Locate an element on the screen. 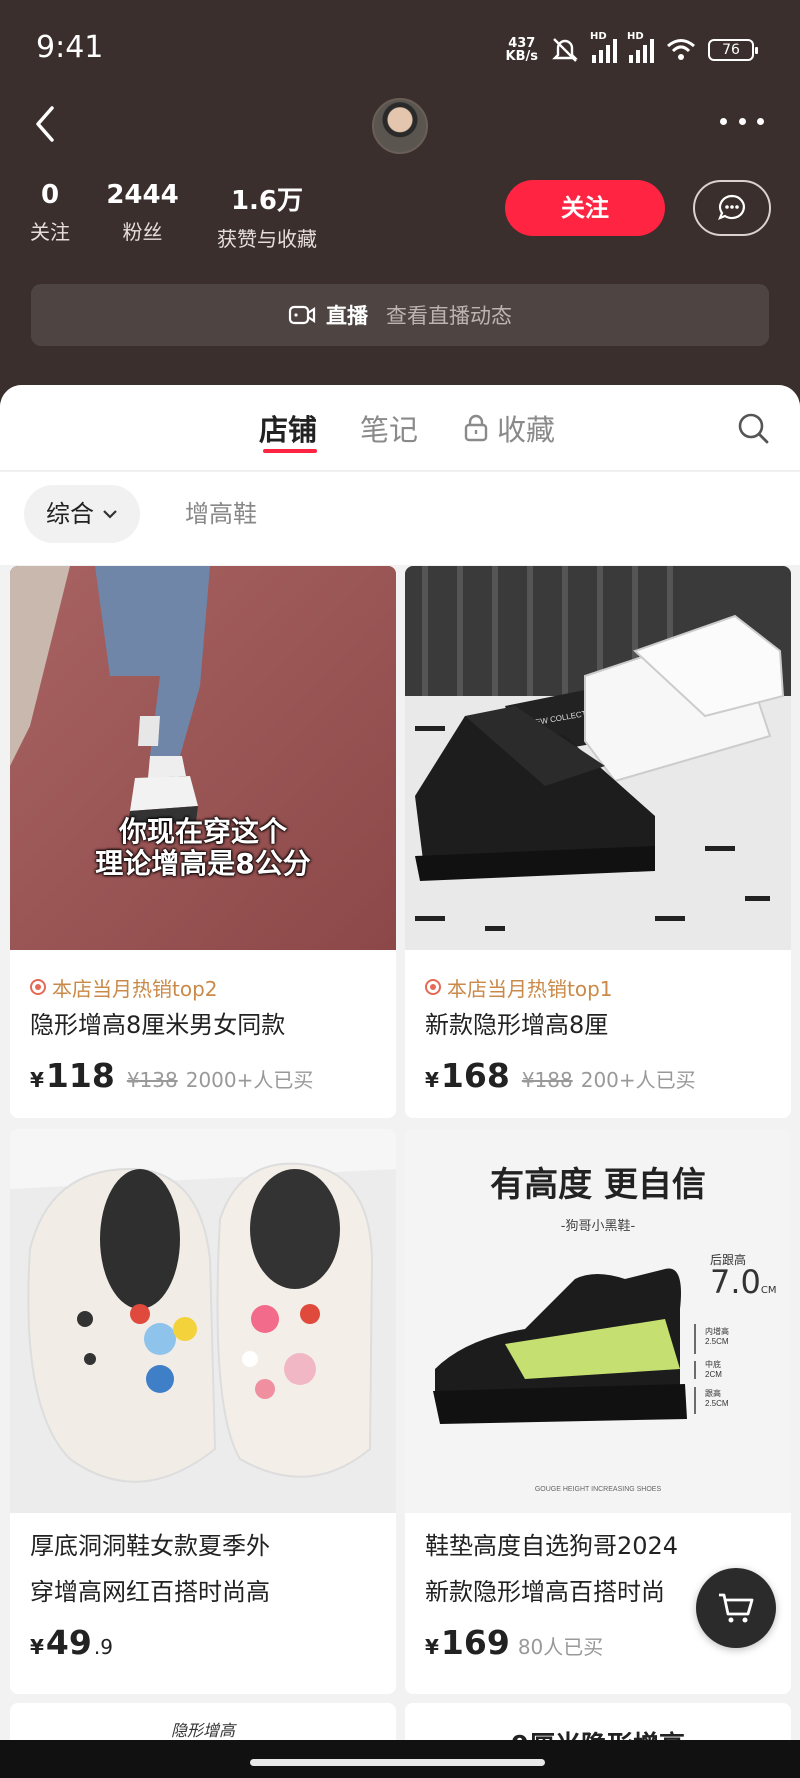 Image resolution: width=800 pixels, height=1778 pixels. home-indicator is located at coordinates (397, 1762).